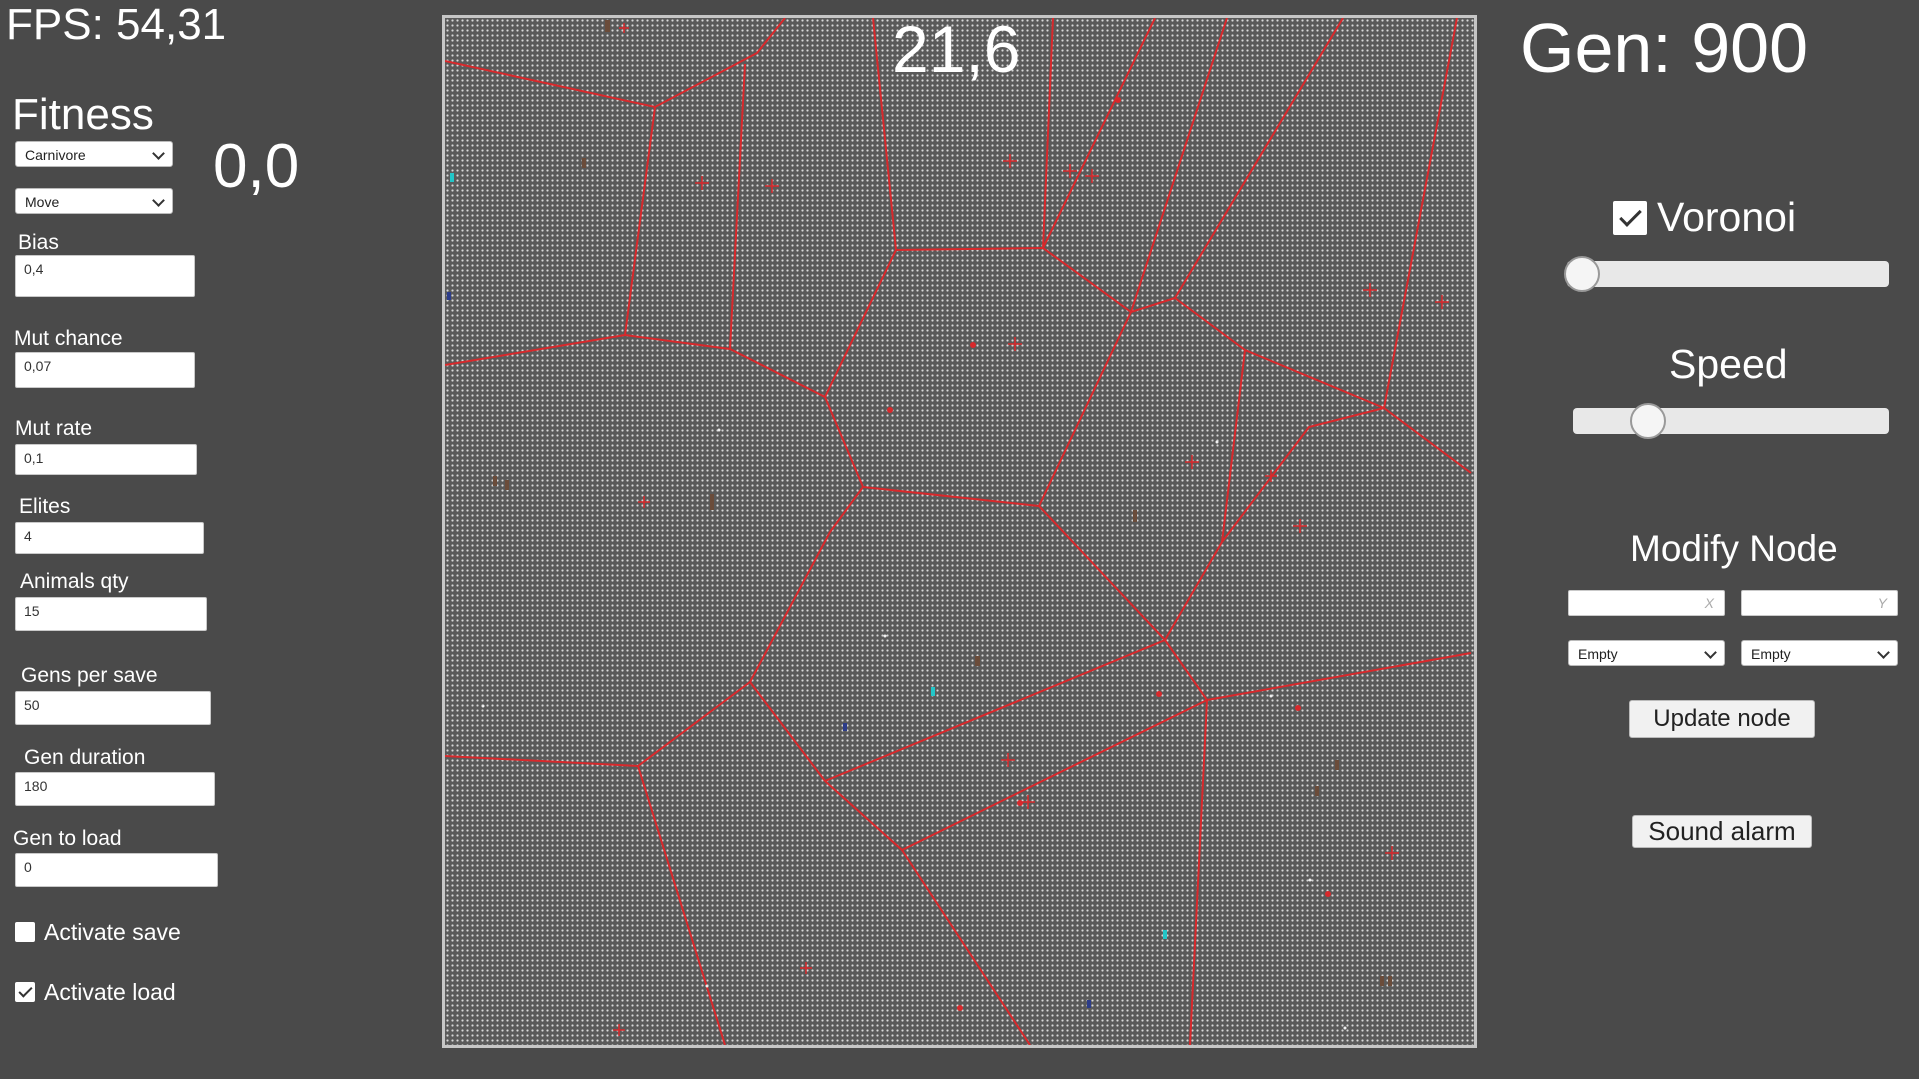 The image size is (1919, 1079). I want to click on voronoi-checkbox, so click(1630, 218).